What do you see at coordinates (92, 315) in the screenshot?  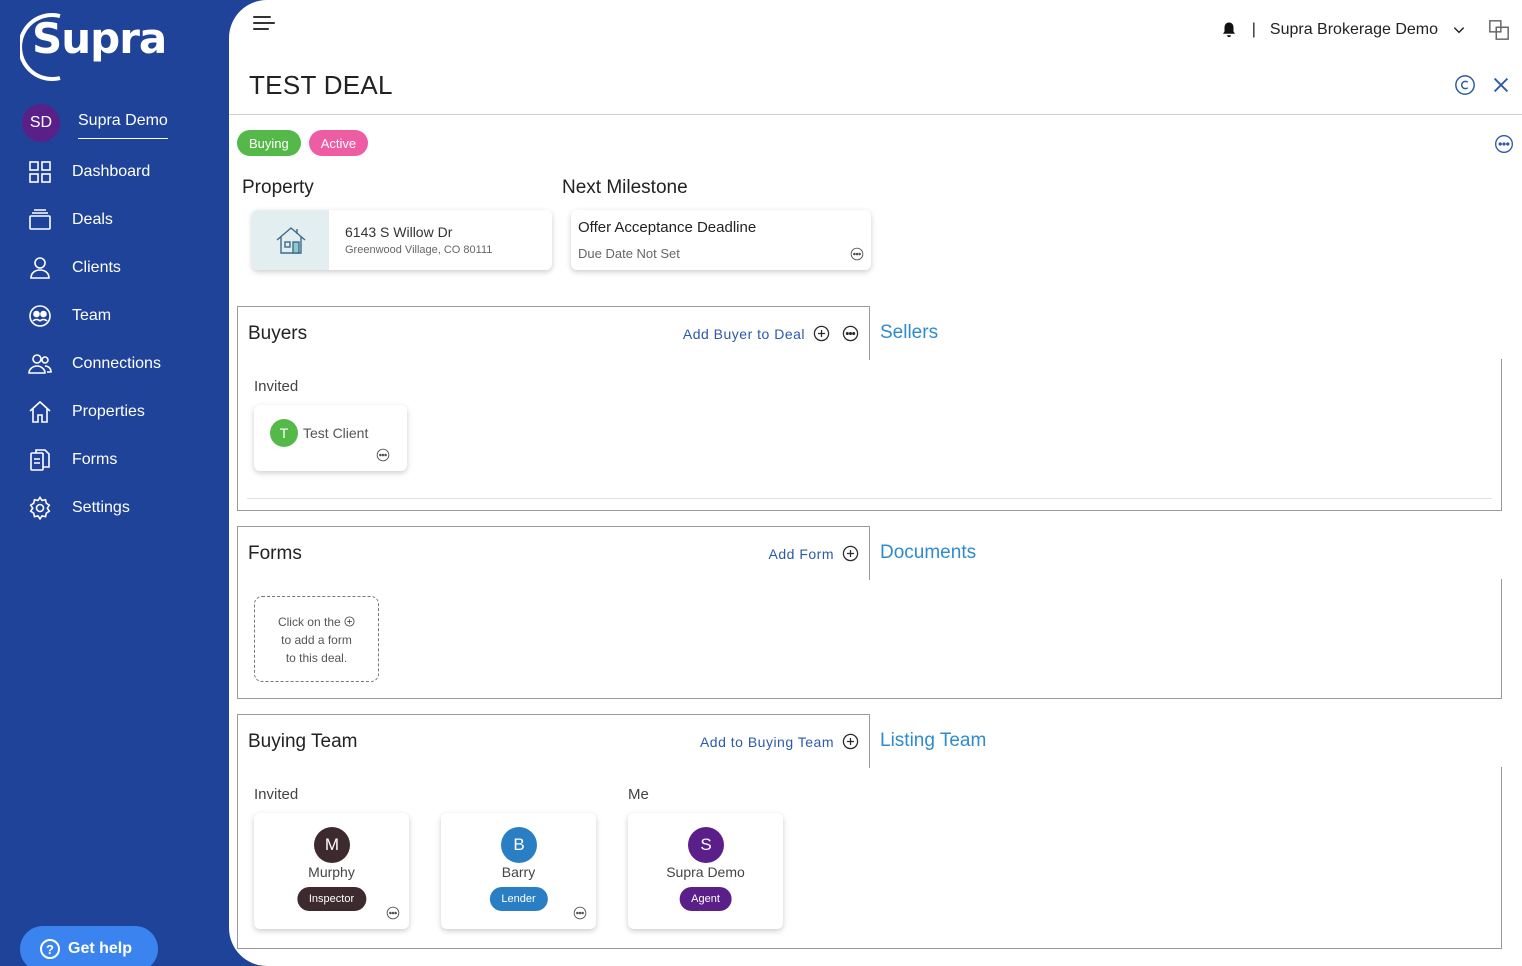 I see `sidebar-item-label: Team` at bounding box center [92, 315].